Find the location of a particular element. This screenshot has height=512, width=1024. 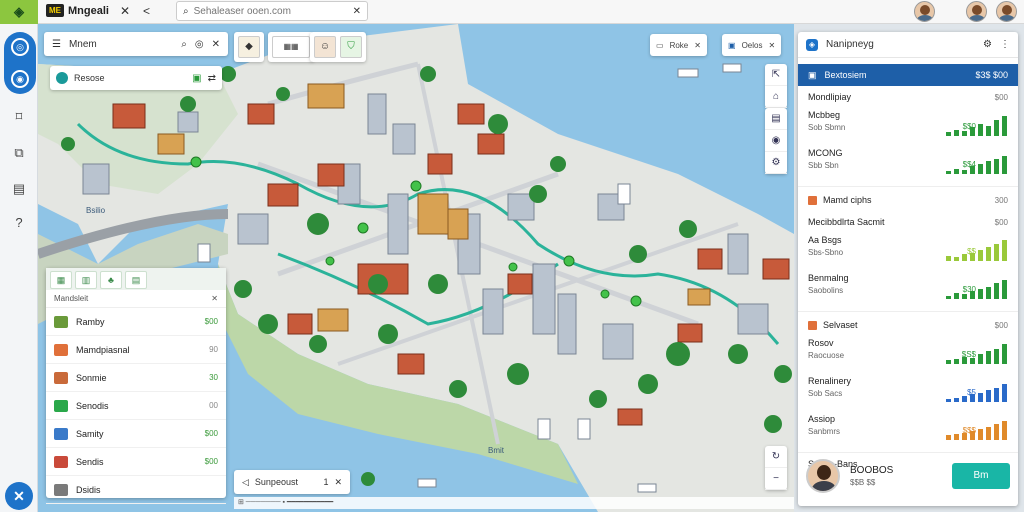

selected-summary: ▣ Bextosiem $3$ $00 is located at coordinates (908, 75).